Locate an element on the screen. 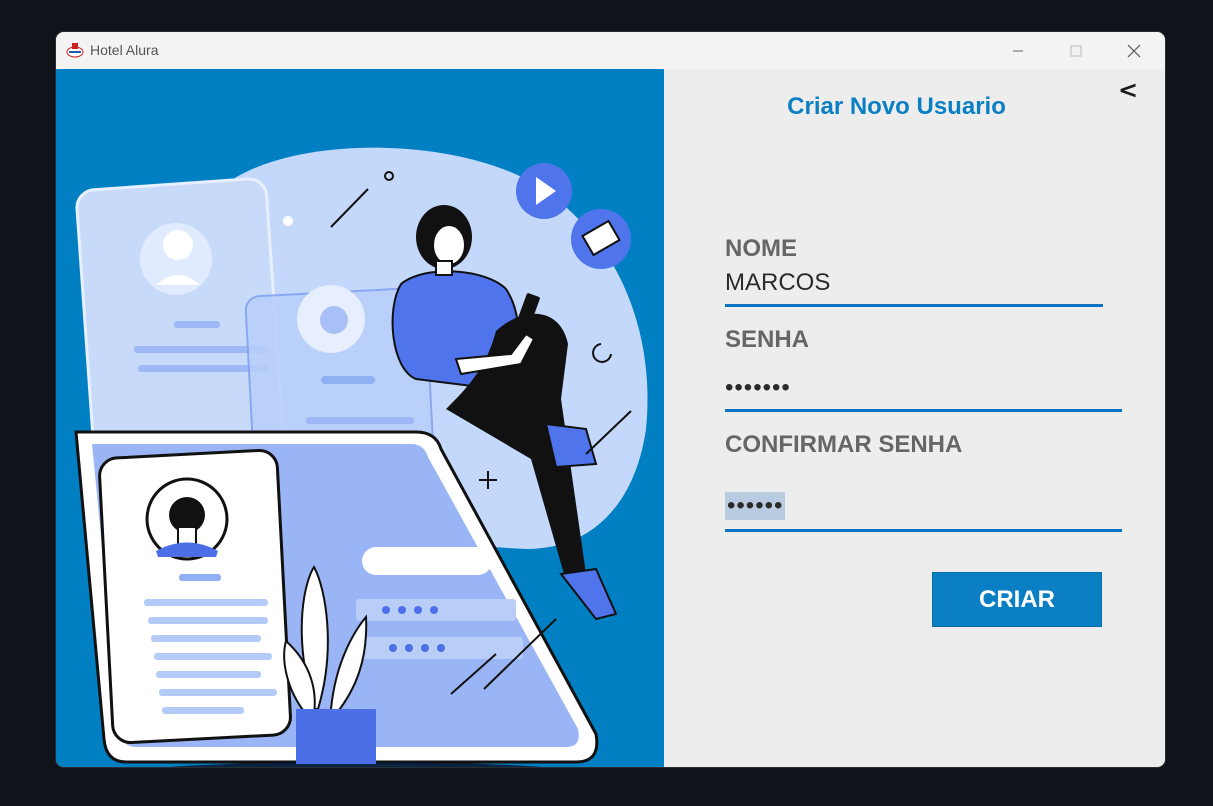 The height and width of the screenshot is (806, 1213). minimize-button is located at coordinates (1018, 50).